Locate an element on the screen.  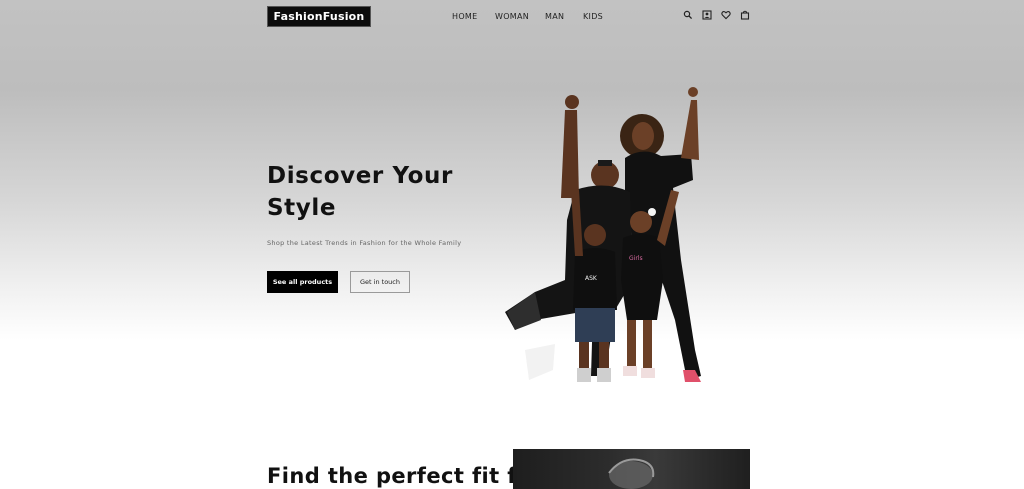
hero-family-image: Girls ASK is located at coordinates (605, 235).